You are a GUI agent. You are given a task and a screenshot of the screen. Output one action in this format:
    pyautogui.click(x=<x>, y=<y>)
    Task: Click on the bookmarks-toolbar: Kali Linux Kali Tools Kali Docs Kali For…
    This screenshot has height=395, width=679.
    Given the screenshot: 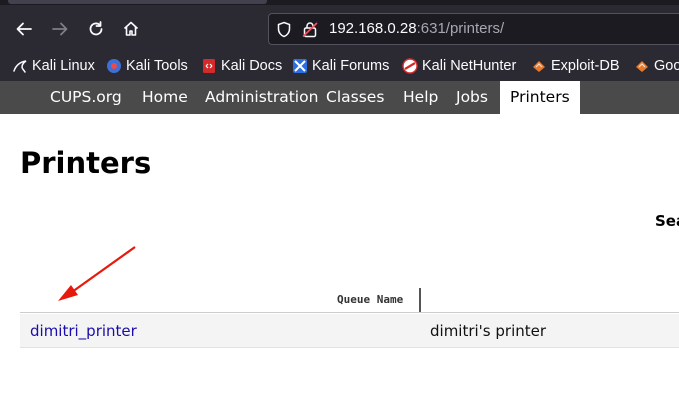 What is the action you would take?
    pyautogui.click(x=339, y=65)
    